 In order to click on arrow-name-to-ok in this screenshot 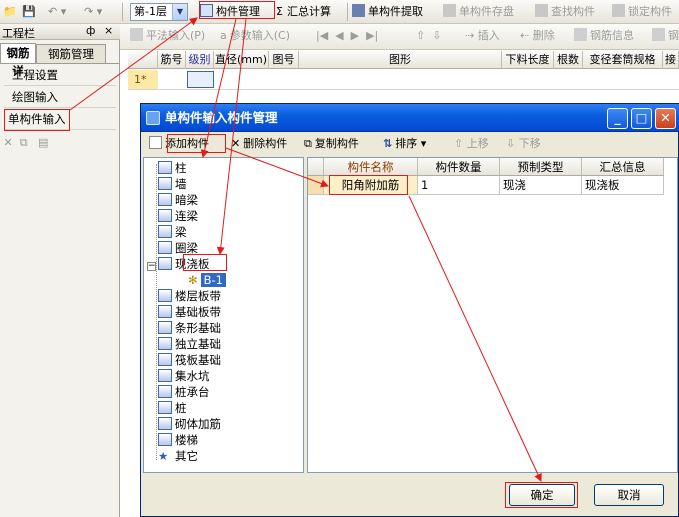, I will do `click(475, 338)`.